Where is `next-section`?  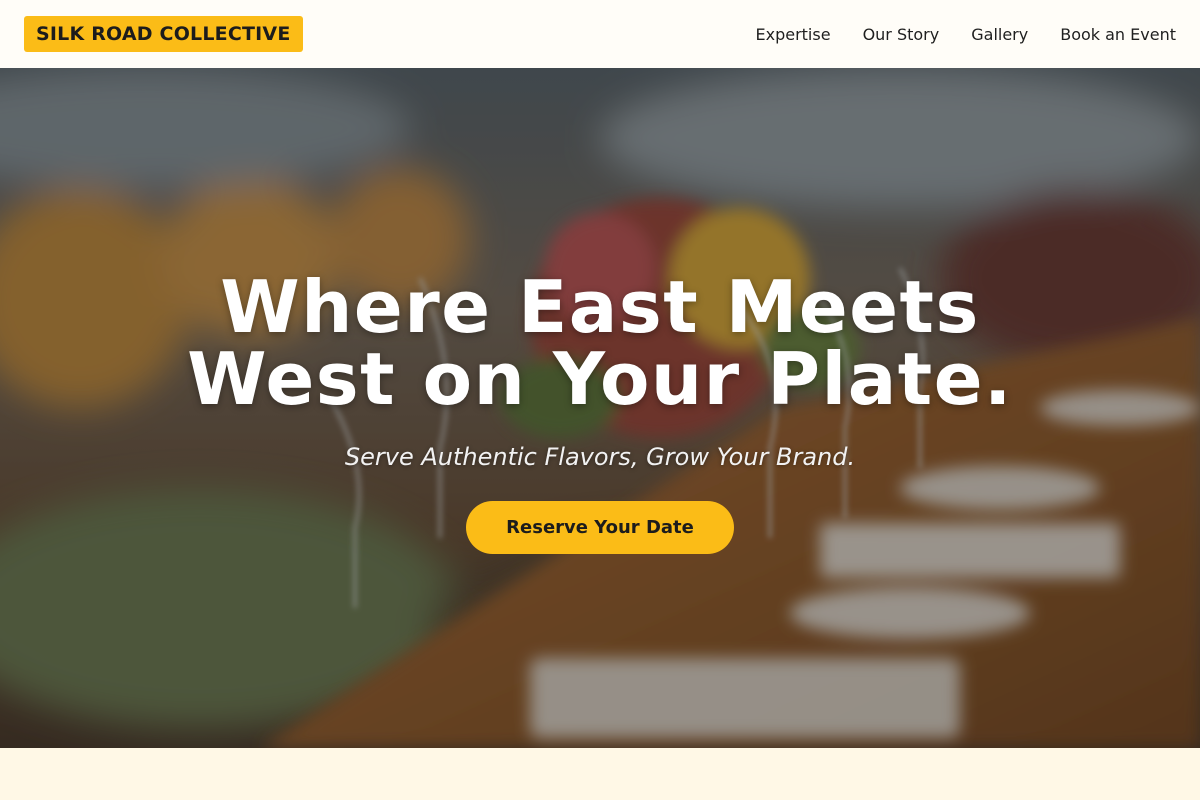
next-section is located at coordinates (600, 774).